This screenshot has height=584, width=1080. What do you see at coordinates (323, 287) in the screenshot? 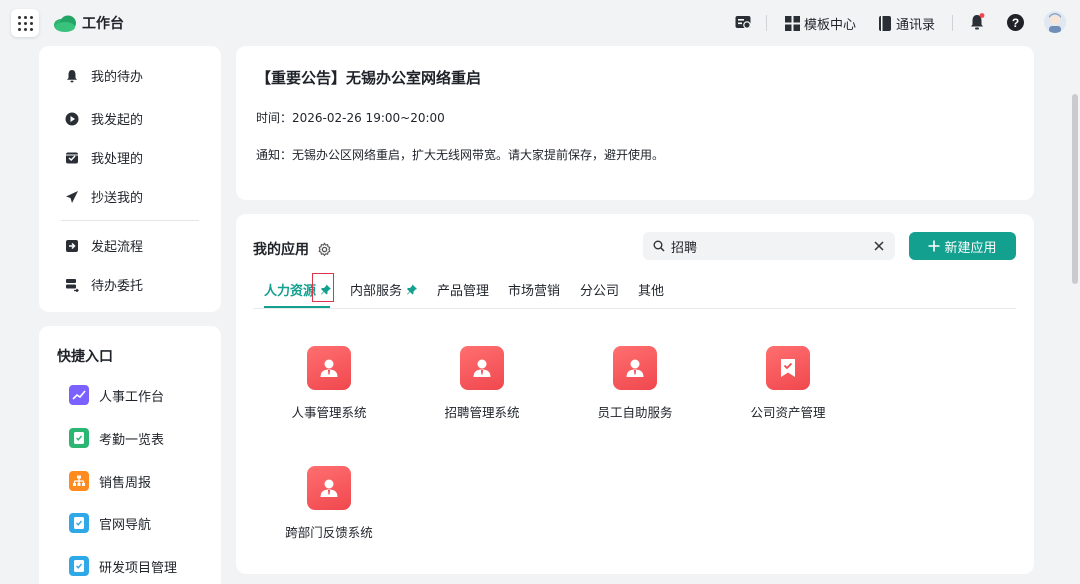
I see `pin-highlight-box` at bounding box center [323, 287].